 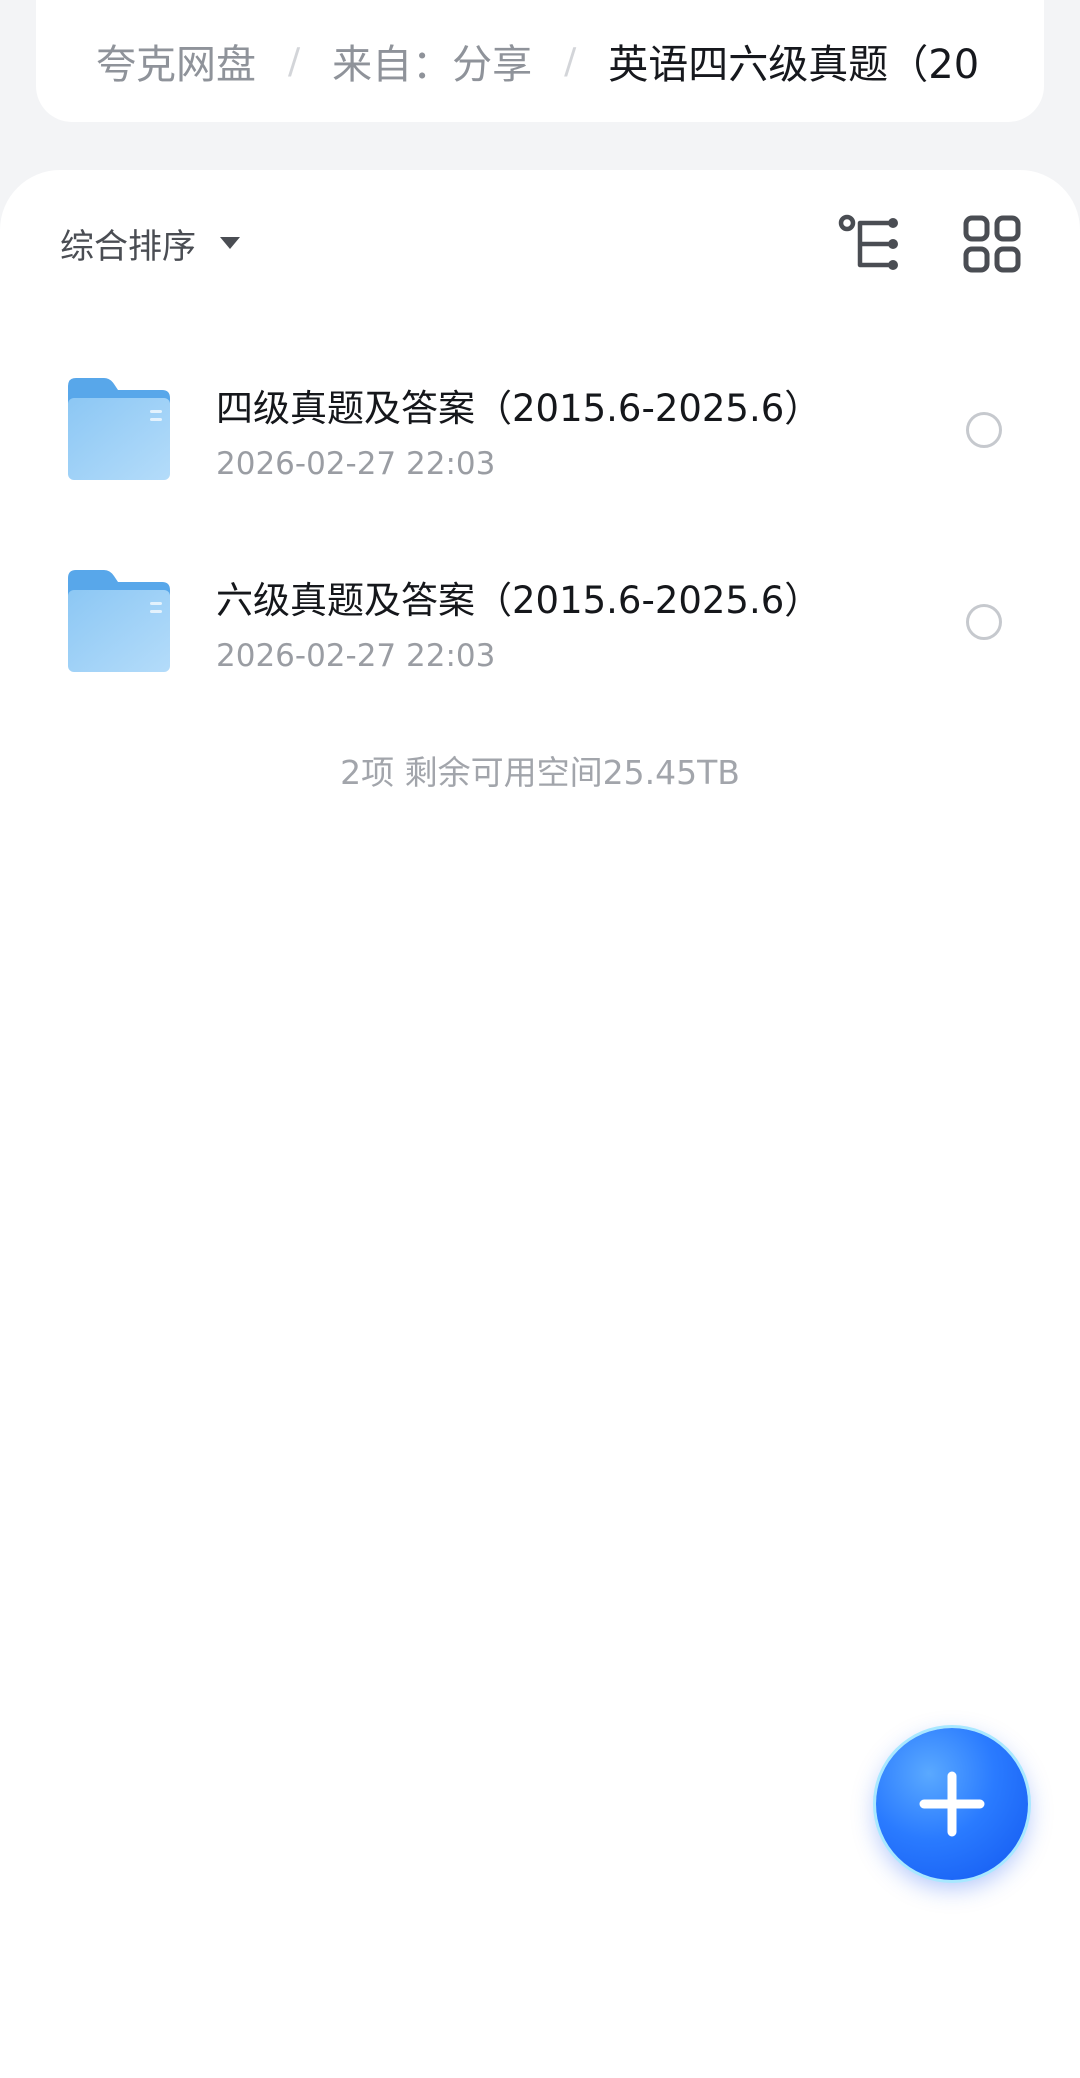 What do you see at coordinates (540, 438) in the screenshot?
I see `file-row: 四级真题及答案（2015.6-2025.6） 2026-02-27 22:03` at bounding box center [540, 438].